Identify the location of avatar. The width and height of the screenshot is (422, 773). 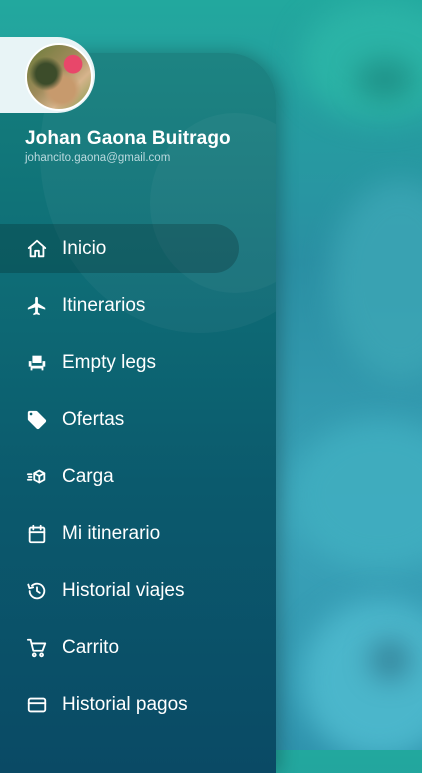
(59, 77).